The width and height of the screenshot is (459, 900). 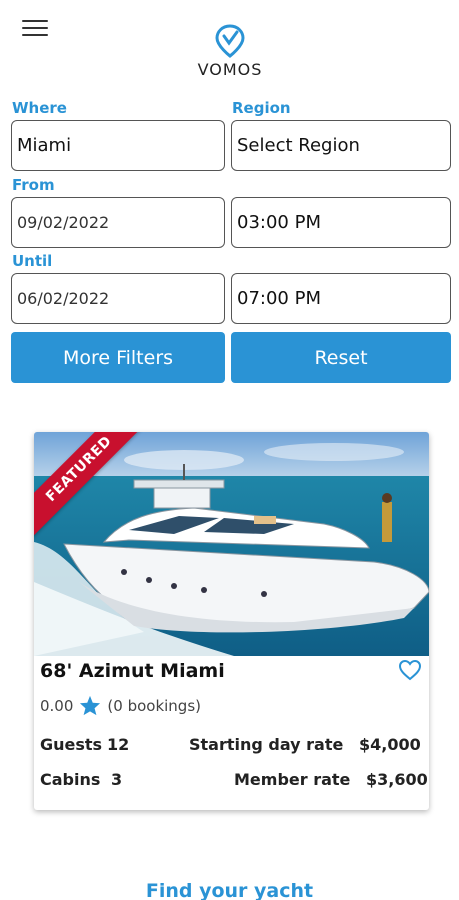 I want to click on heart-outline-icon, so click(x=410, y=670).